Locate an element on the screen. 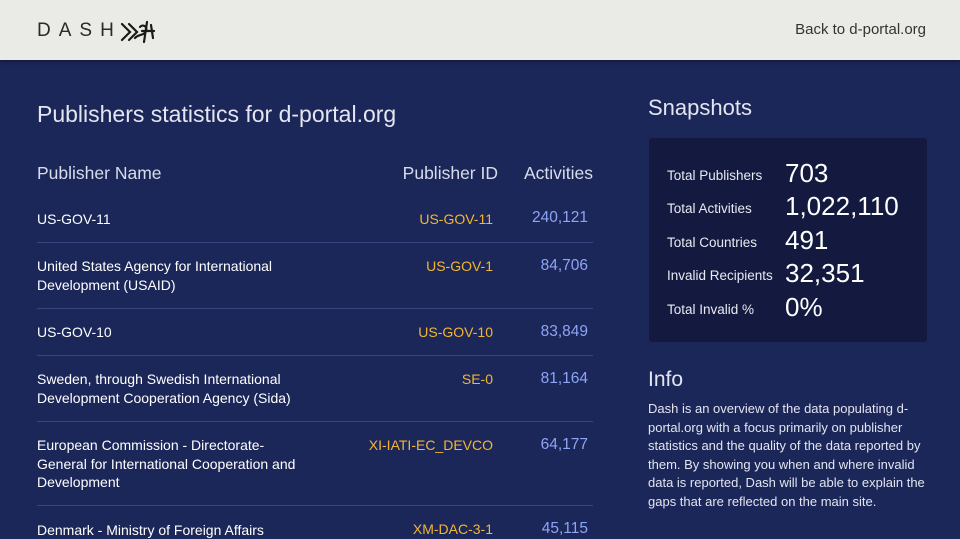 Image resolution: width=960 pixels, height=539 pixels. stat-value: 491 is located at coordinates (807, 240).